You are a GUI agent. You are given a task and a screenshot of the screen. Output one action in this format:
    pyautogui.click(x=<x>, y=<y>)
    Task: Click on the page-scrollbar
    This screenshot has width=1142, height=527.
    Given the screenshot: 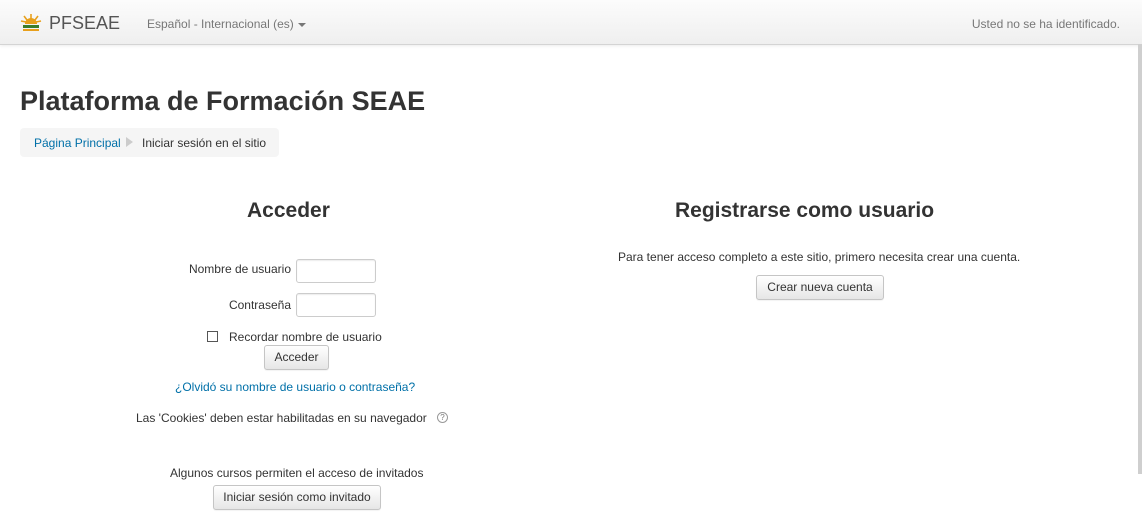 What is the action you would take?
    pyautogui.click(x=1140, y=259)
    